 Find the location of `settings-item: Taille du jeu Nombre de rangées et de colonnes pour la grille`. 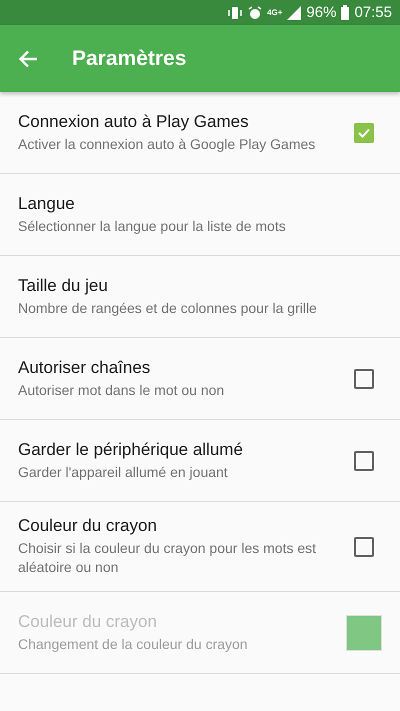

settings-item: Taille du jeu Nombre de rangées et de colonnes pour la grille is located at coordinates (200, 297).